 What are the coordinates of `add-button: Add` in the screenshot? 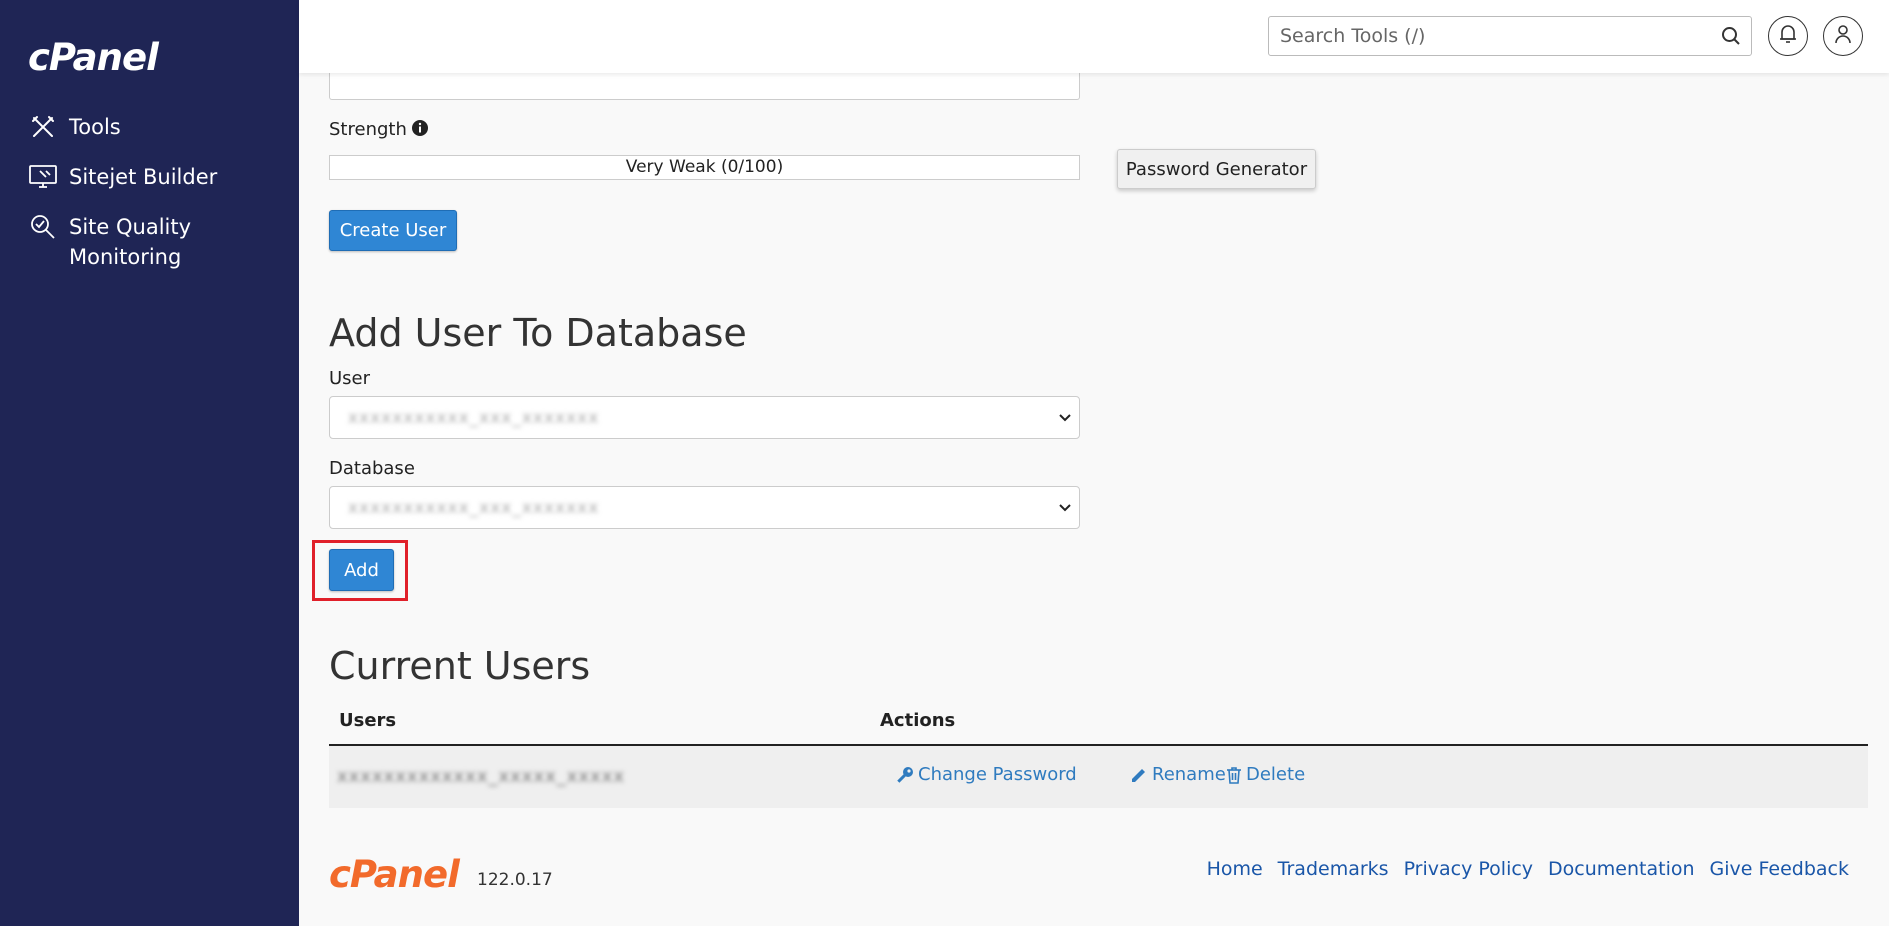 It's located at (361, 570).